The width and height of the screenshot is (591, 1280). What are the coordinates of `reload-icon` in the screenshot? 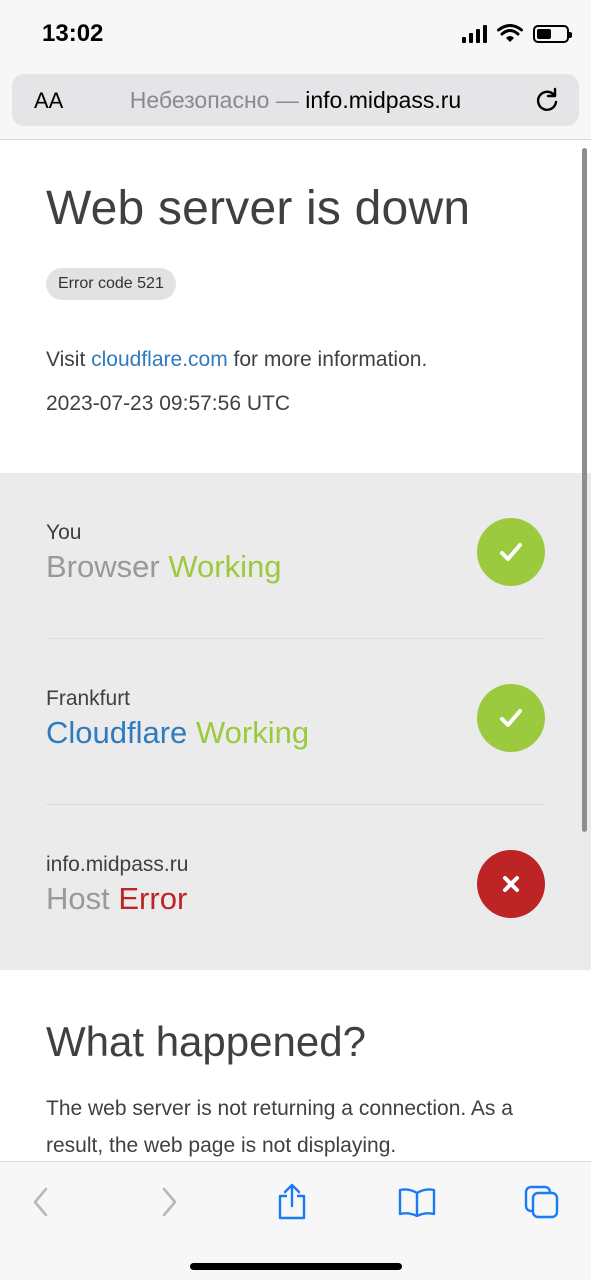 It's located at (547, 100).